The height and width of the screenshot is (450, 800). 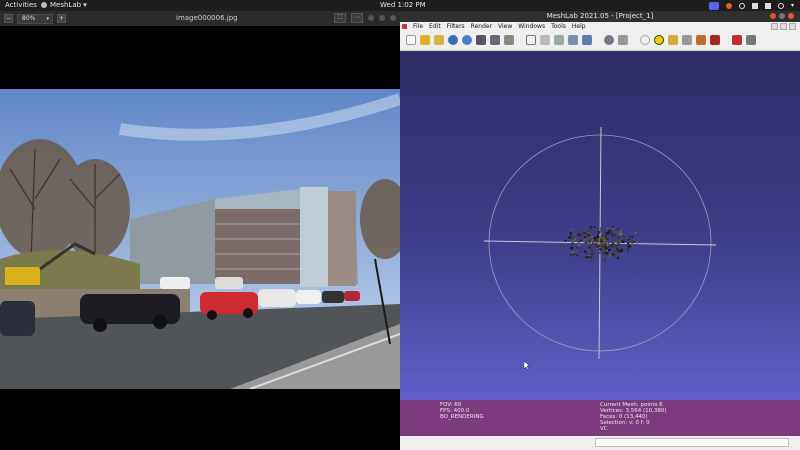 I want to click on menu-view: View, so click(x=505, y=26).